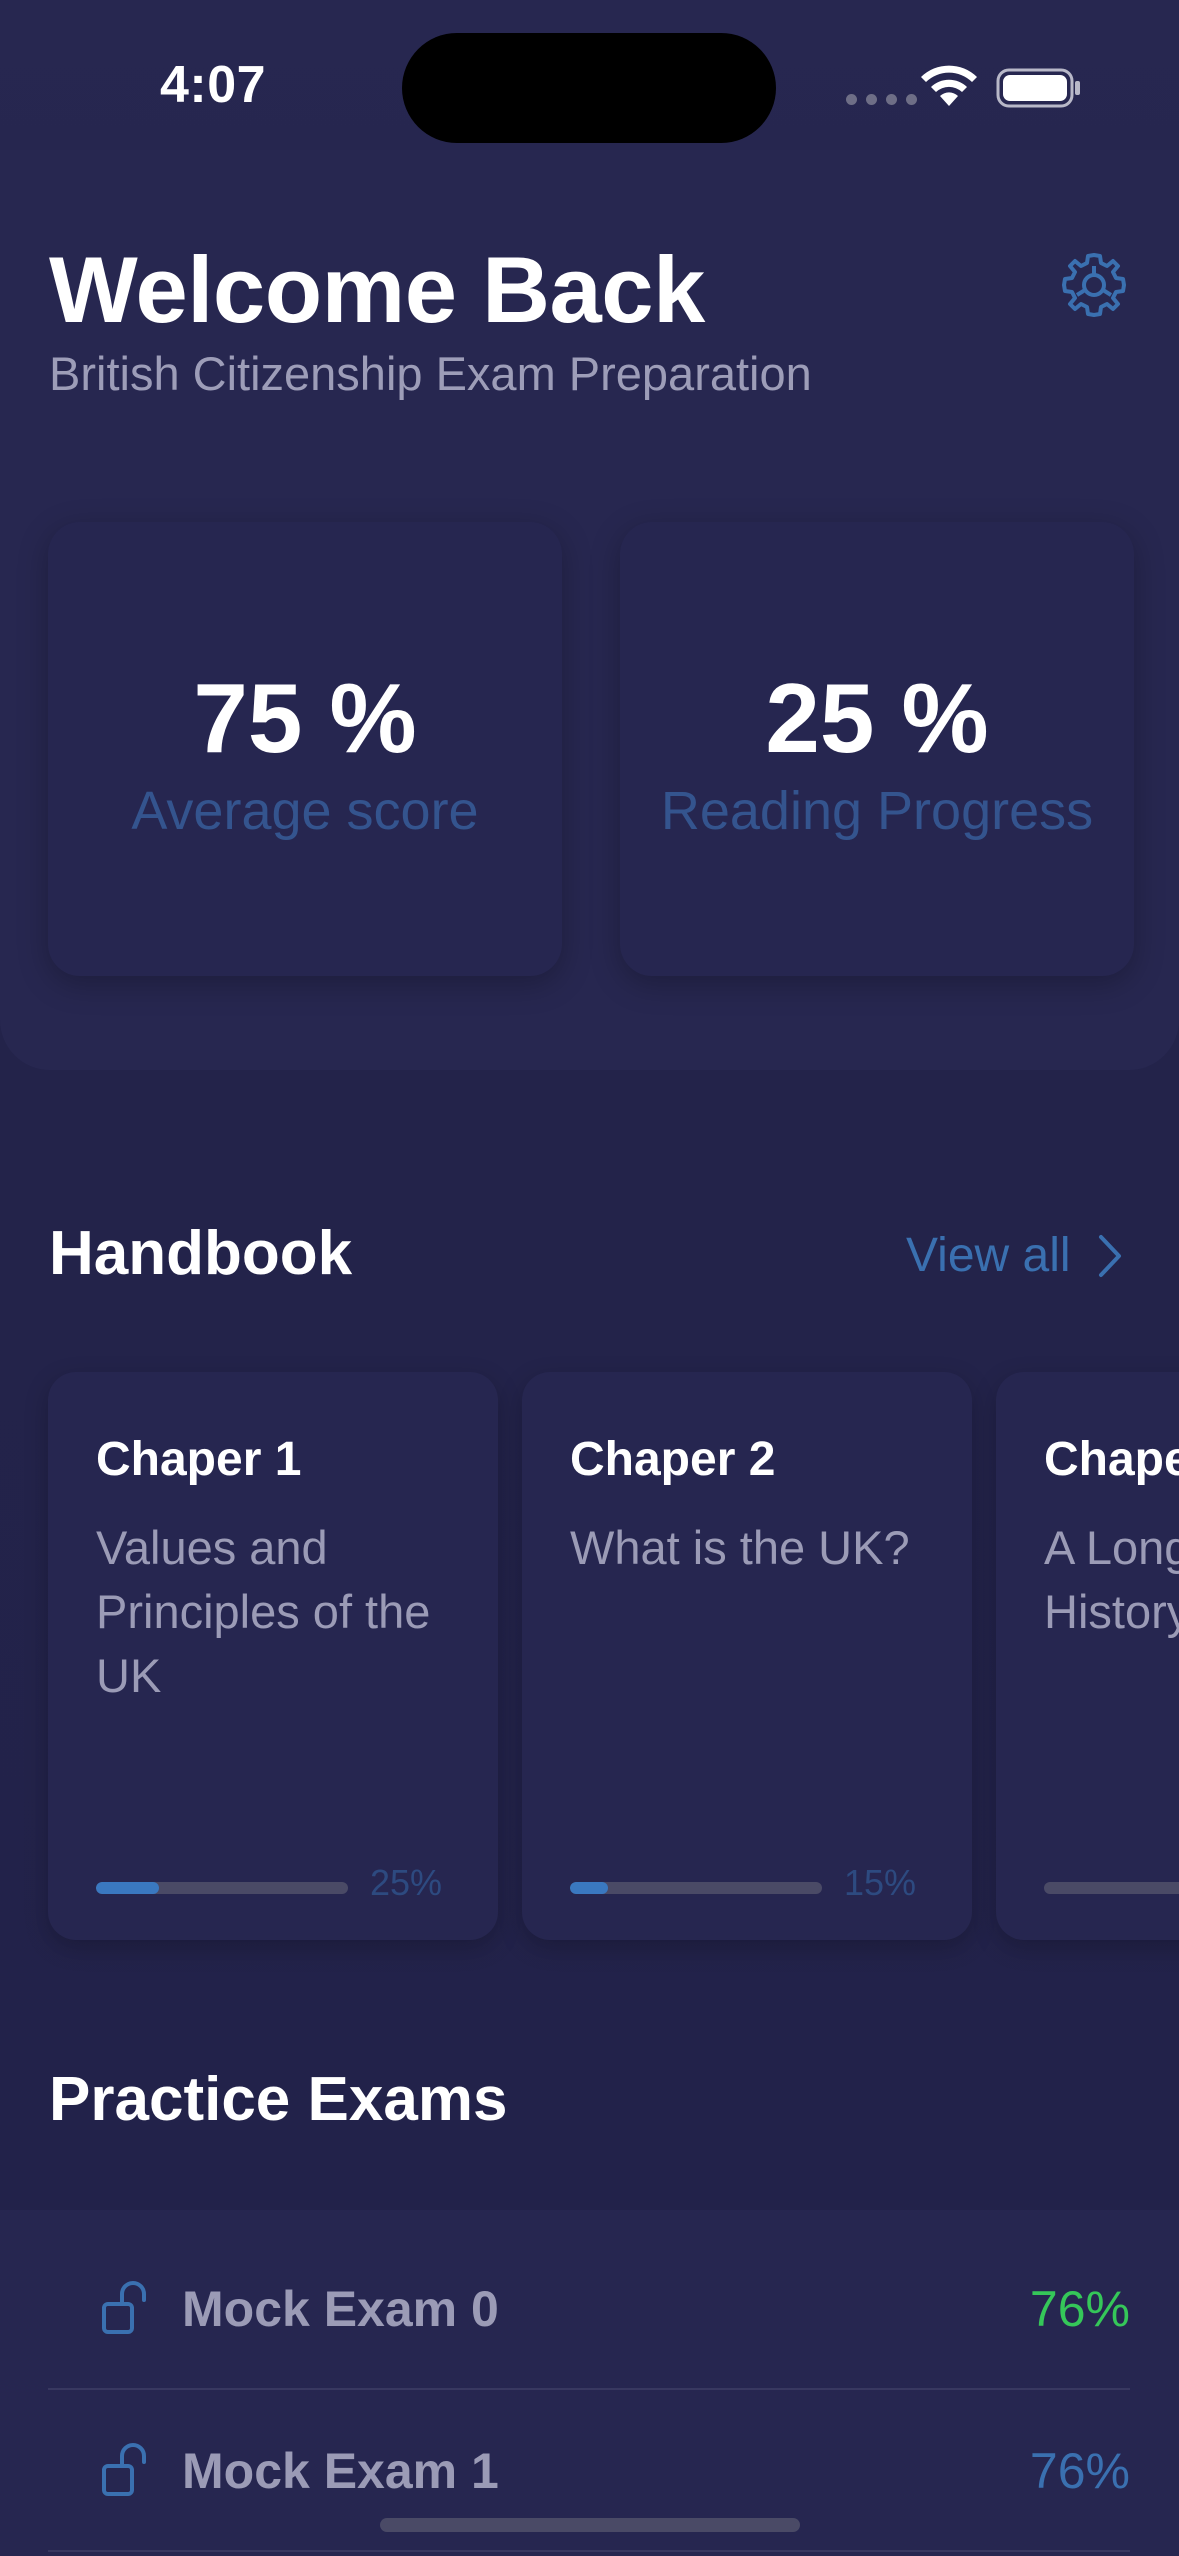  What do you see at coordinates (747, 1656) in the screenshot?
I see `chapter-card-2: Chaper 2 What is the UK? 15%` at bounding box center [747, 1656].